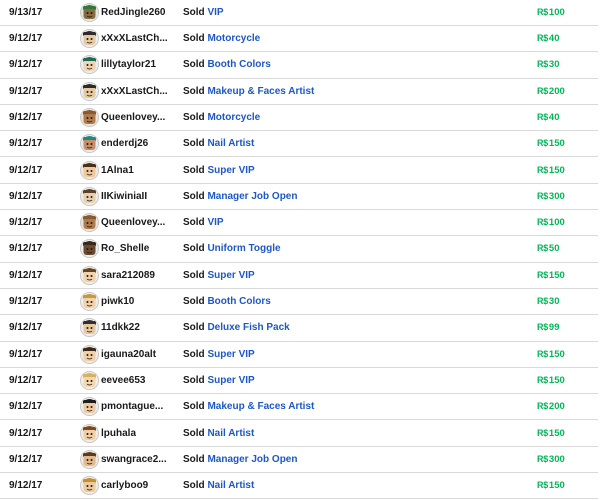 This screenshot has height=500, width=603. I want to click on sold-item-link: Uniform Toggle, so click(243, 248).